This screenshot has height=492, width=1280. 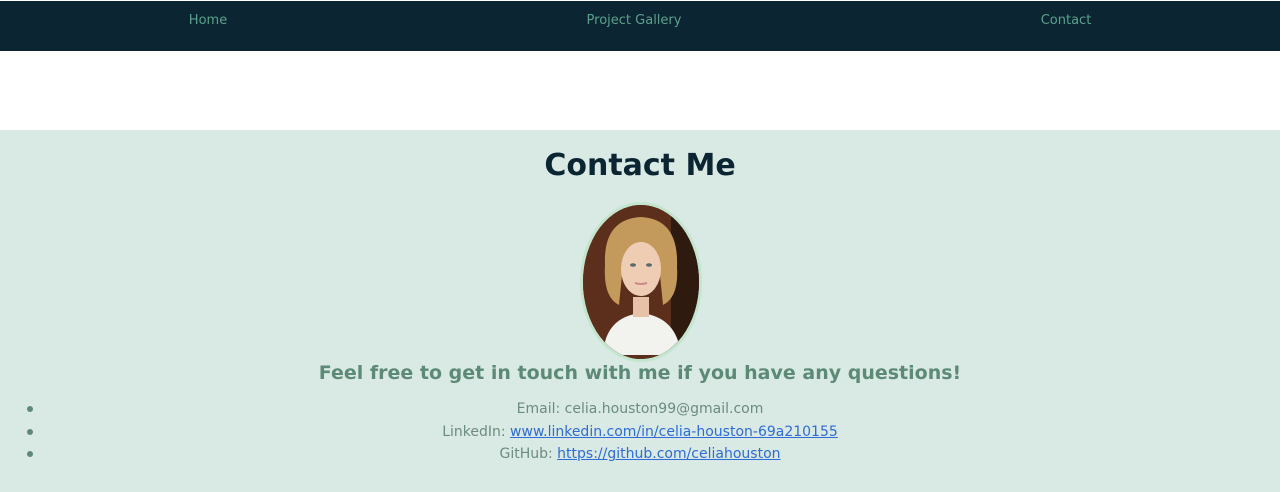 What do you see at coordinates (1066, 20) in the screenshot?
I see `nav-link-contact: Contact` at bounding box center [1066, 20].